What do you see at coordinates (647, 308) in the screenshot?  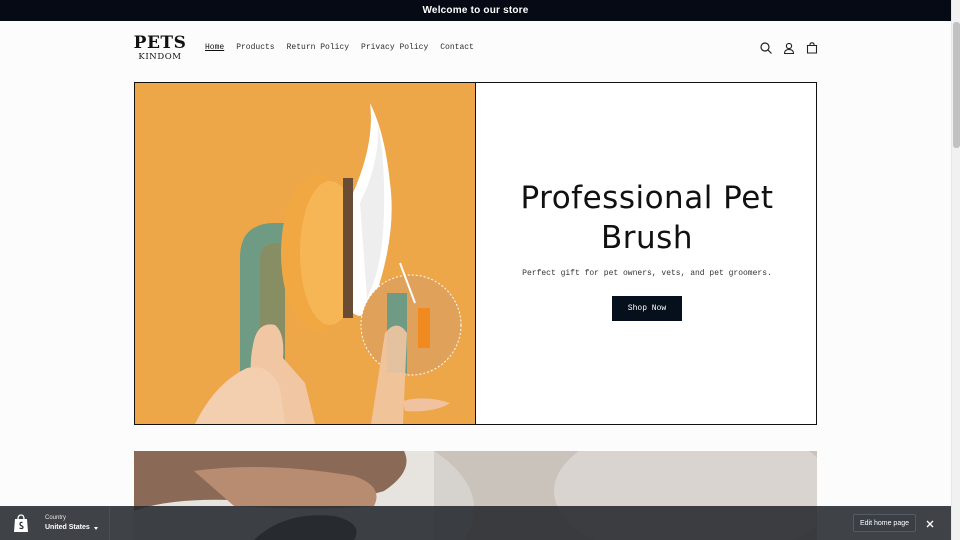 I see `shop-now-button: Shop Now` at bounding box center [647, 308].